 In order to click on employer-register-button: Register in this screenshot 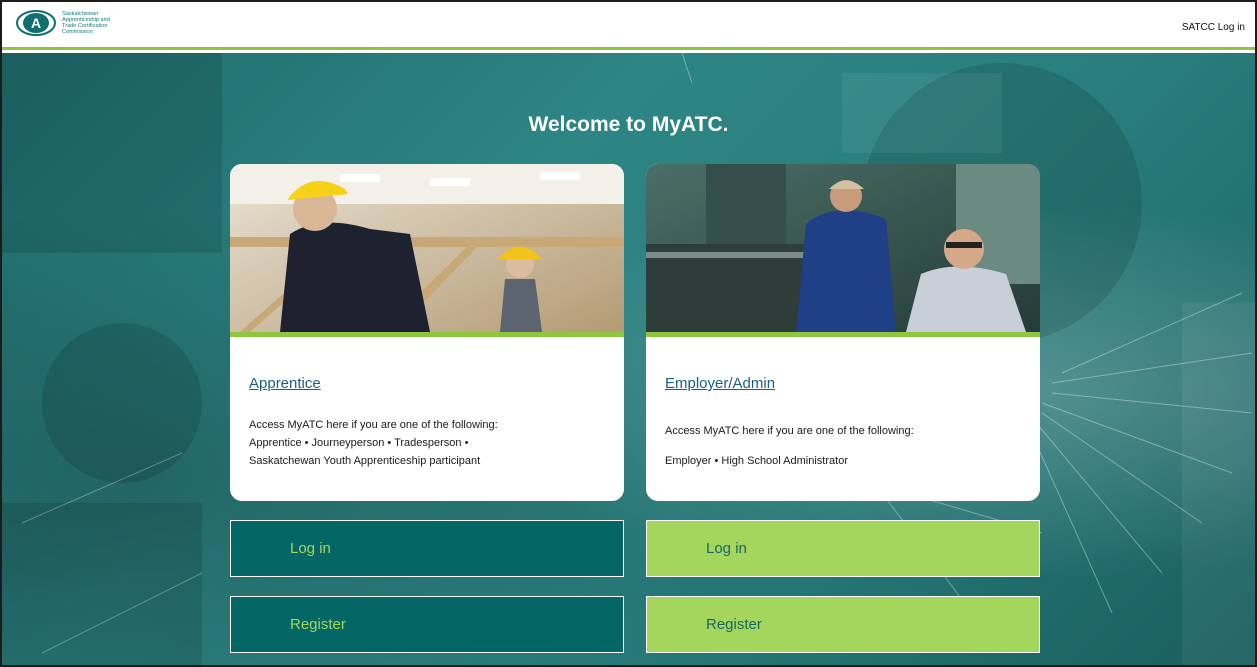, I will do `click(843, 624)`.